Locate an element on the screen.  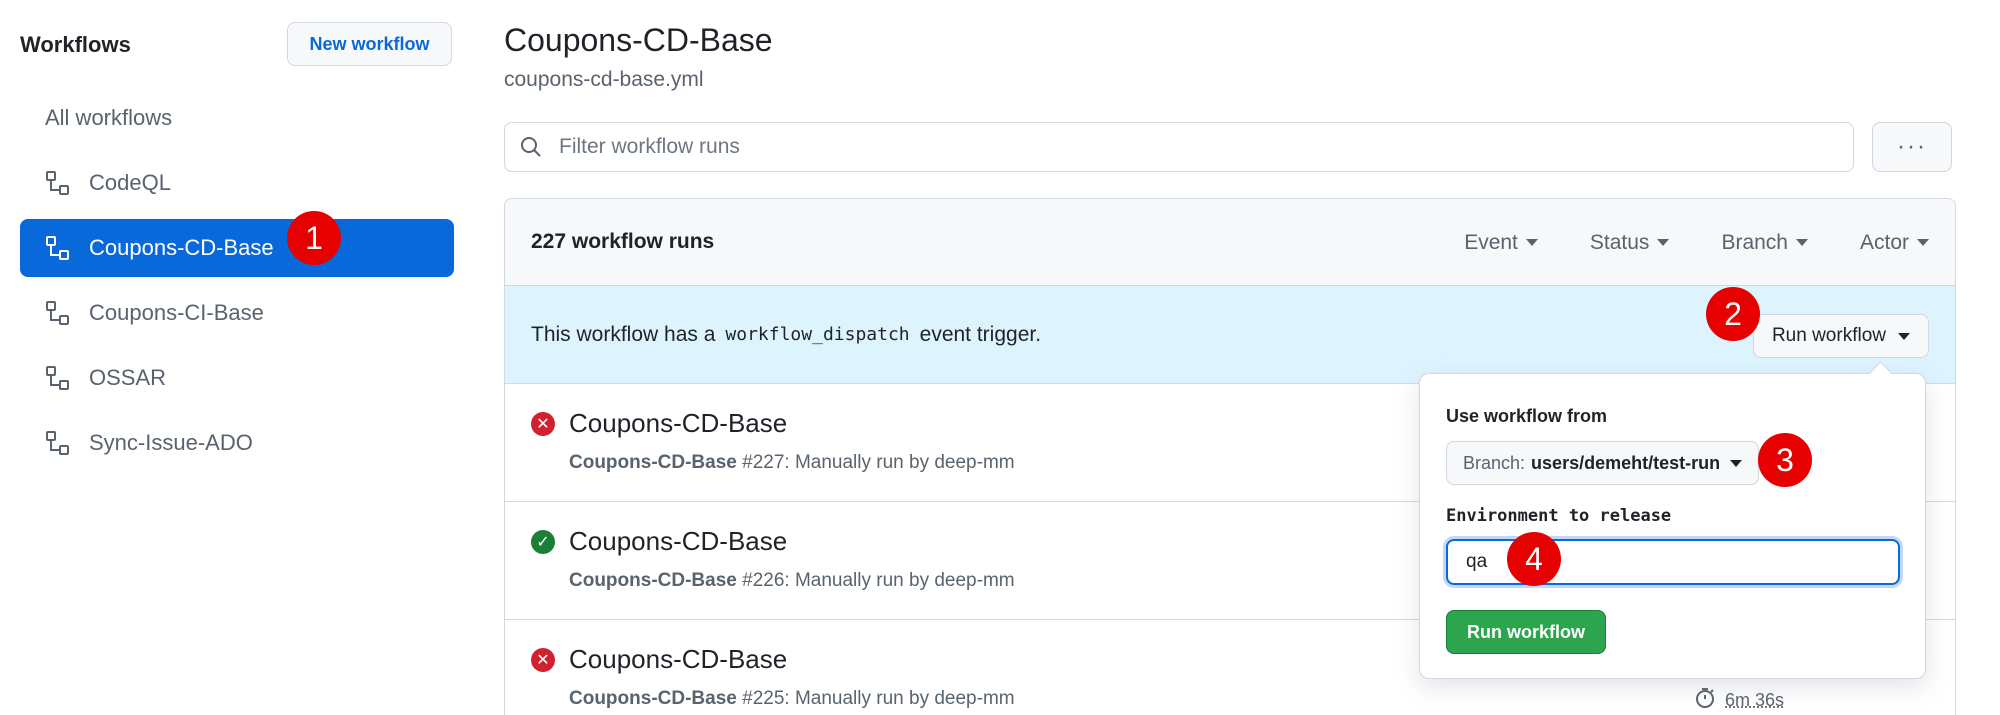
filter-actor-dropdown: Actor is located at coordinates (1894, 243).